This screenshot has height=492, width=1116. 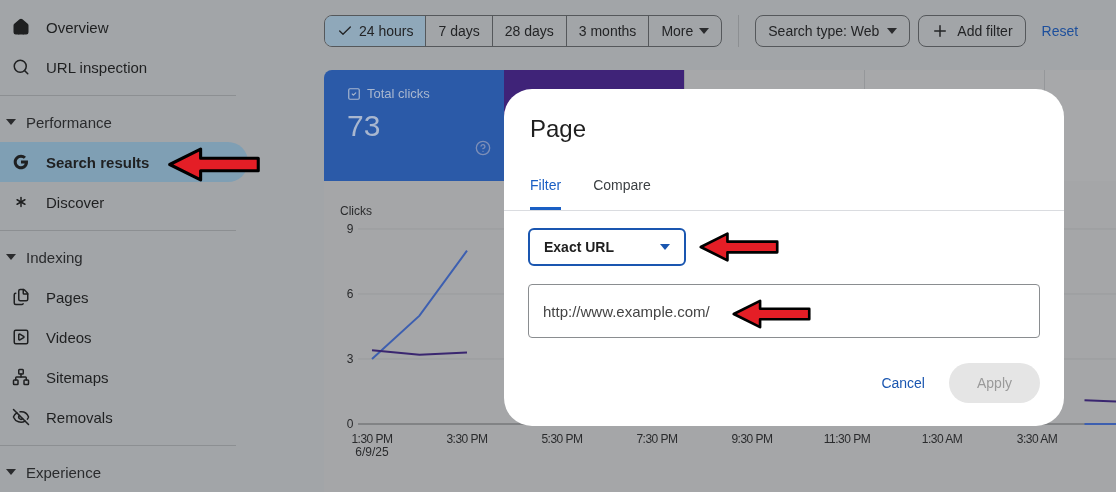 What do you see at coordinates (372, 439) in the screenshot?
I see `x-tick-label: 1:30 PM` at bounding box center [372, 439].